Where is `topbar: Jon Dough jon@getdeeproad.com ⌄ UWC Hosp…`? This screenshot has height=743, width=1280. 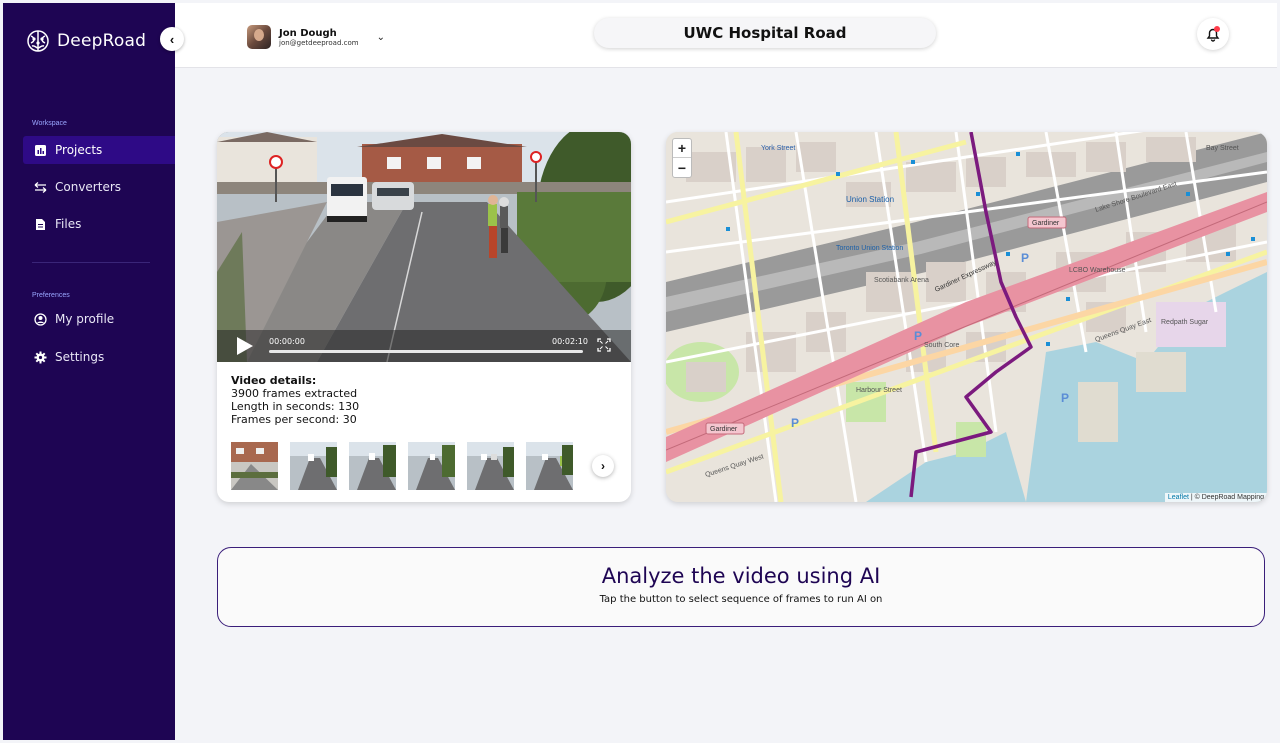
topbar: Jon Dough jon@getdeeproad.com ⌄ UWC Hosp… is located at coordinates (726, 35).